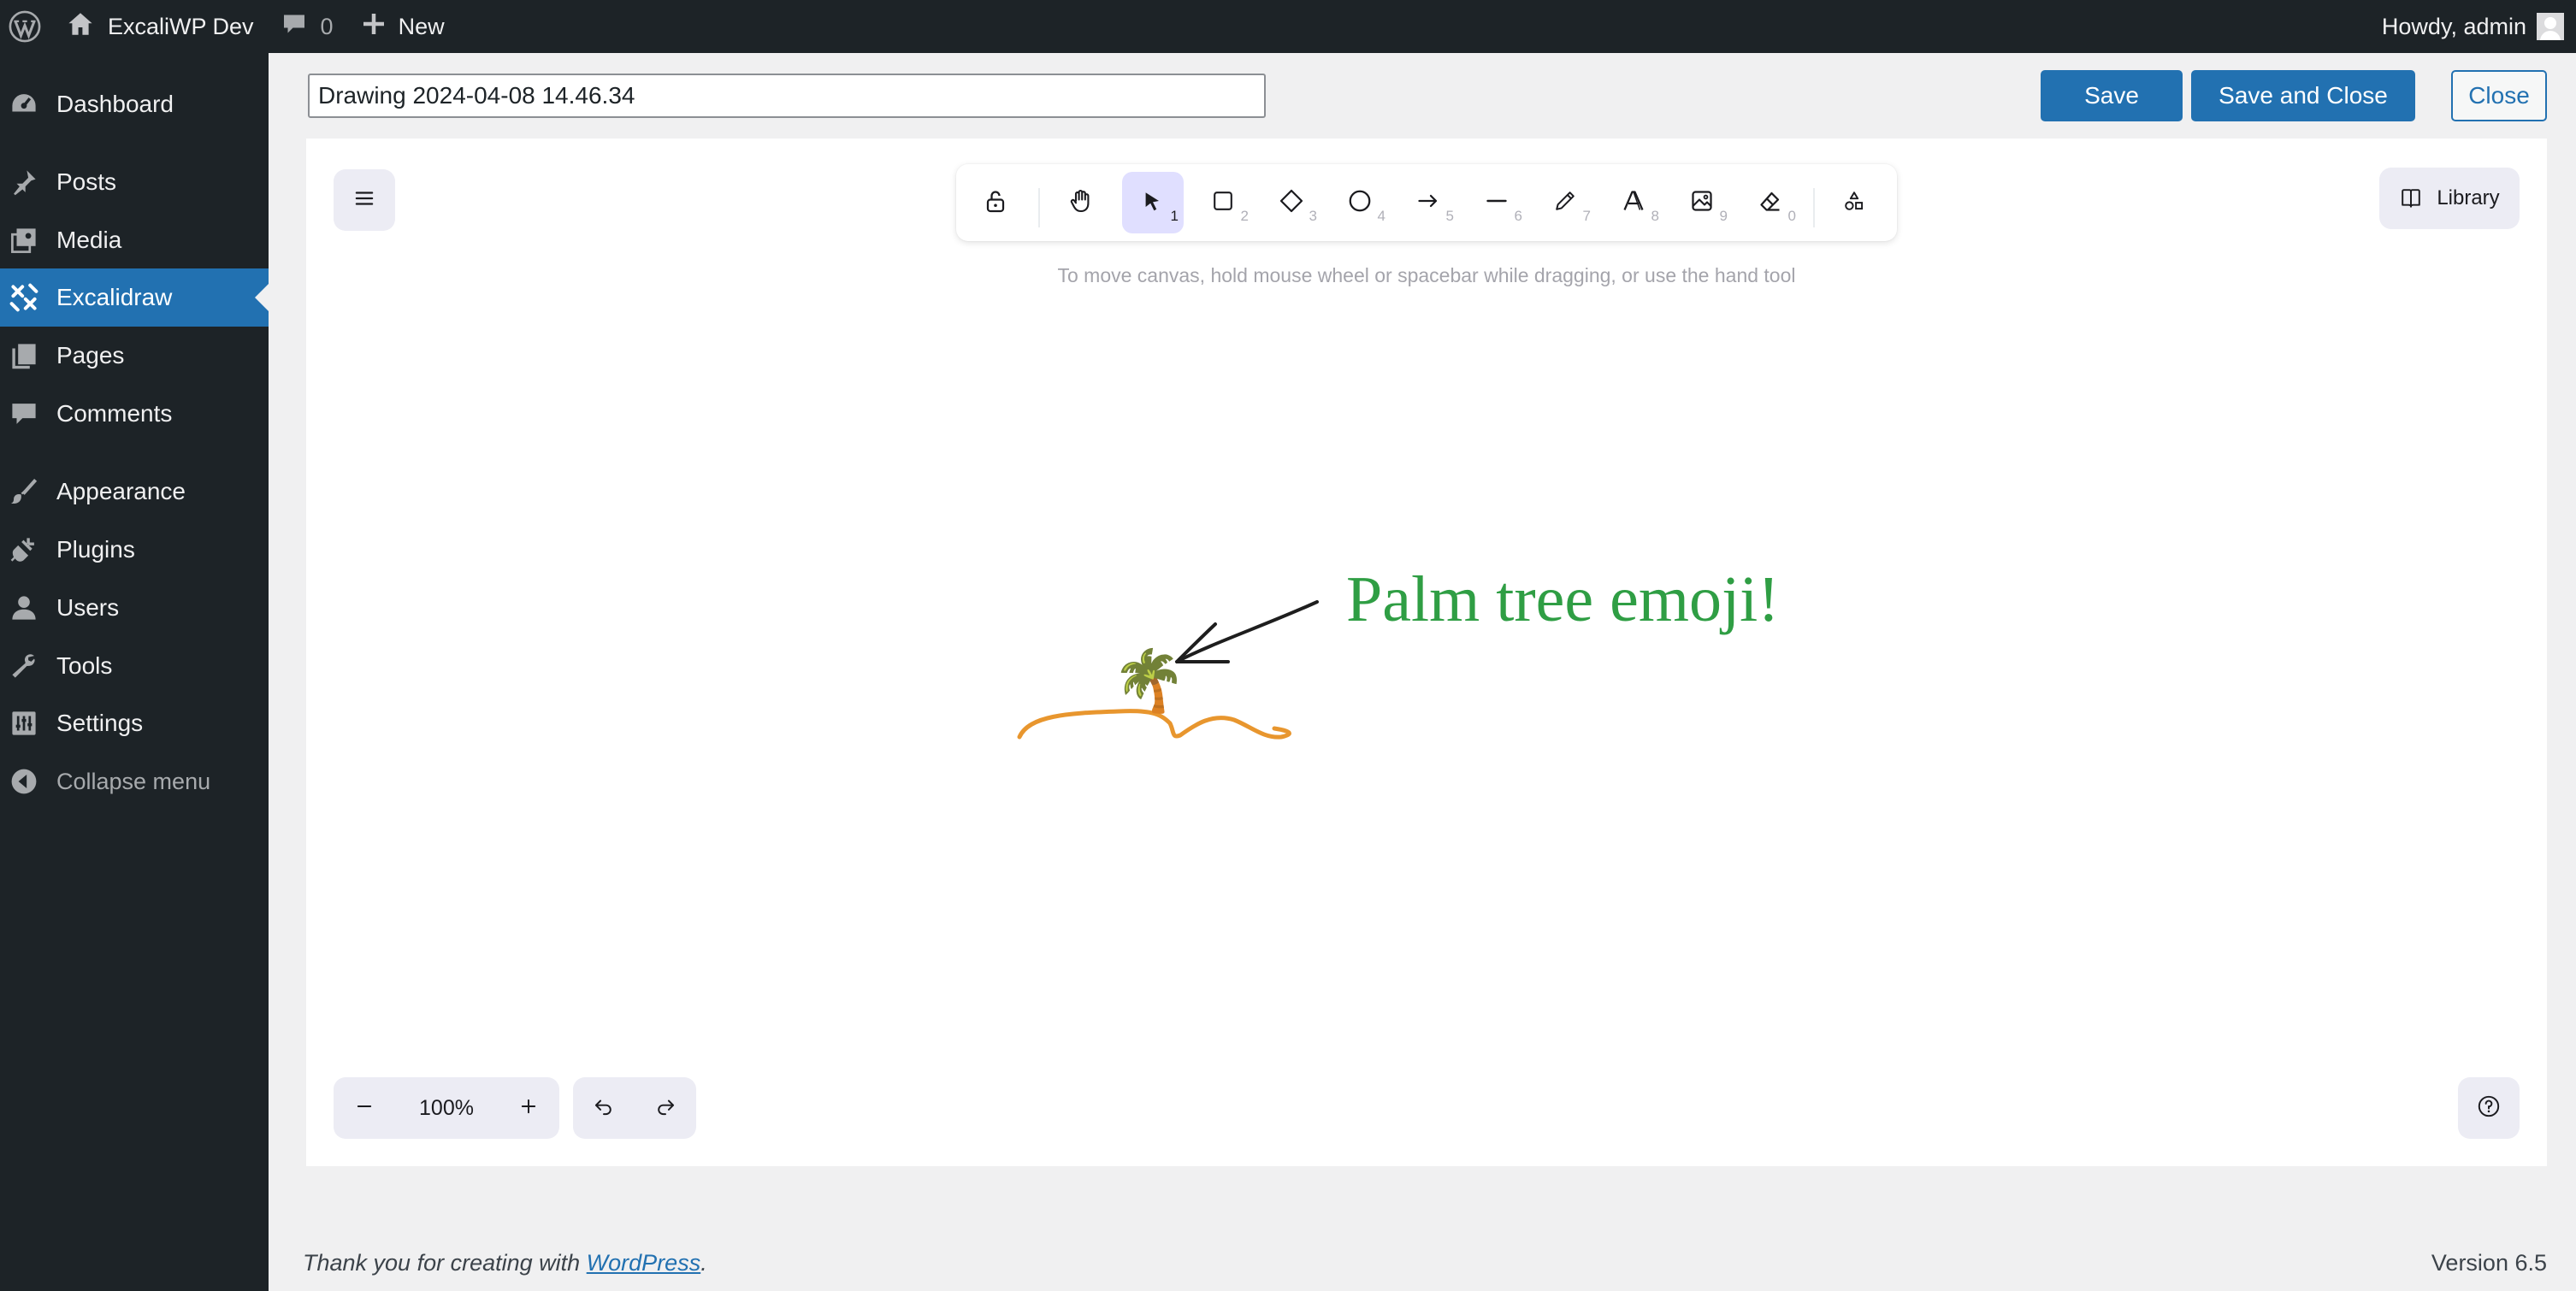 This screenshot has width=2576, height=1291. I want to click on media-icon, so click(24, 240).